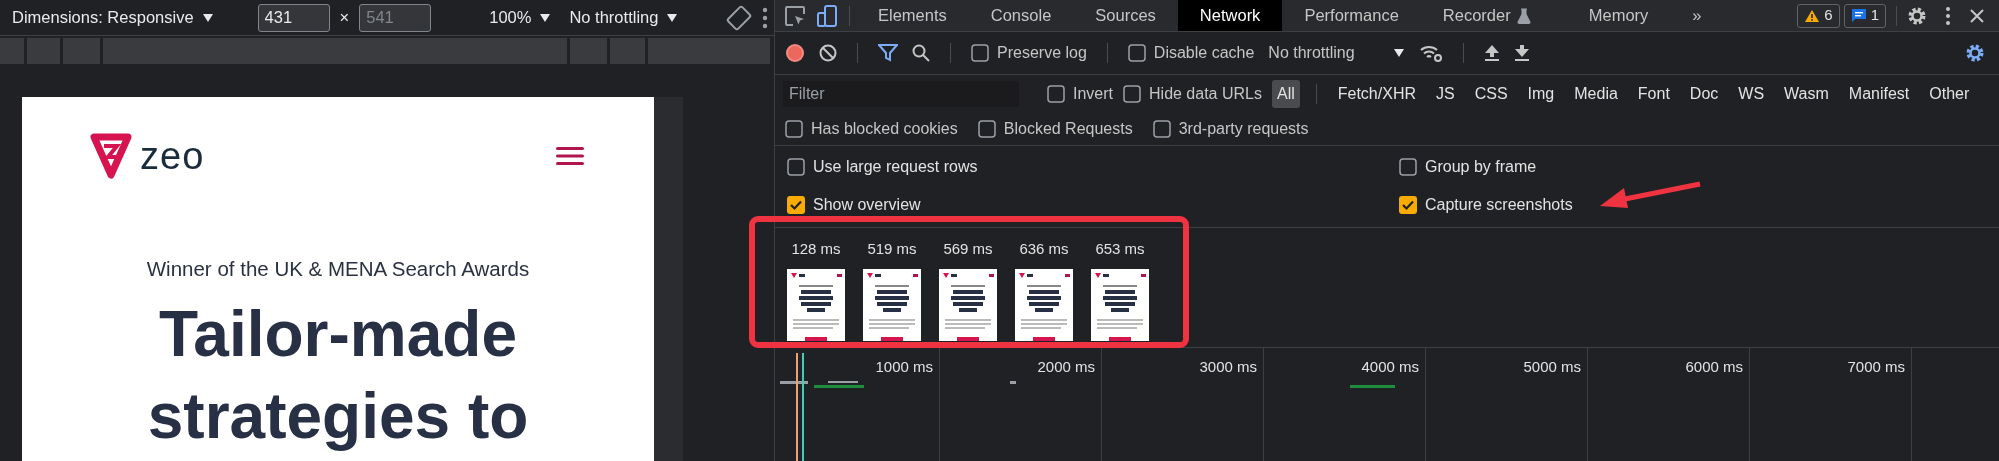 Image resolution: width=1999 pixels, height=461 pixels. Describe the element at coordinates (795, 15) in the screenshot. I see `inspect-icon` at that location.